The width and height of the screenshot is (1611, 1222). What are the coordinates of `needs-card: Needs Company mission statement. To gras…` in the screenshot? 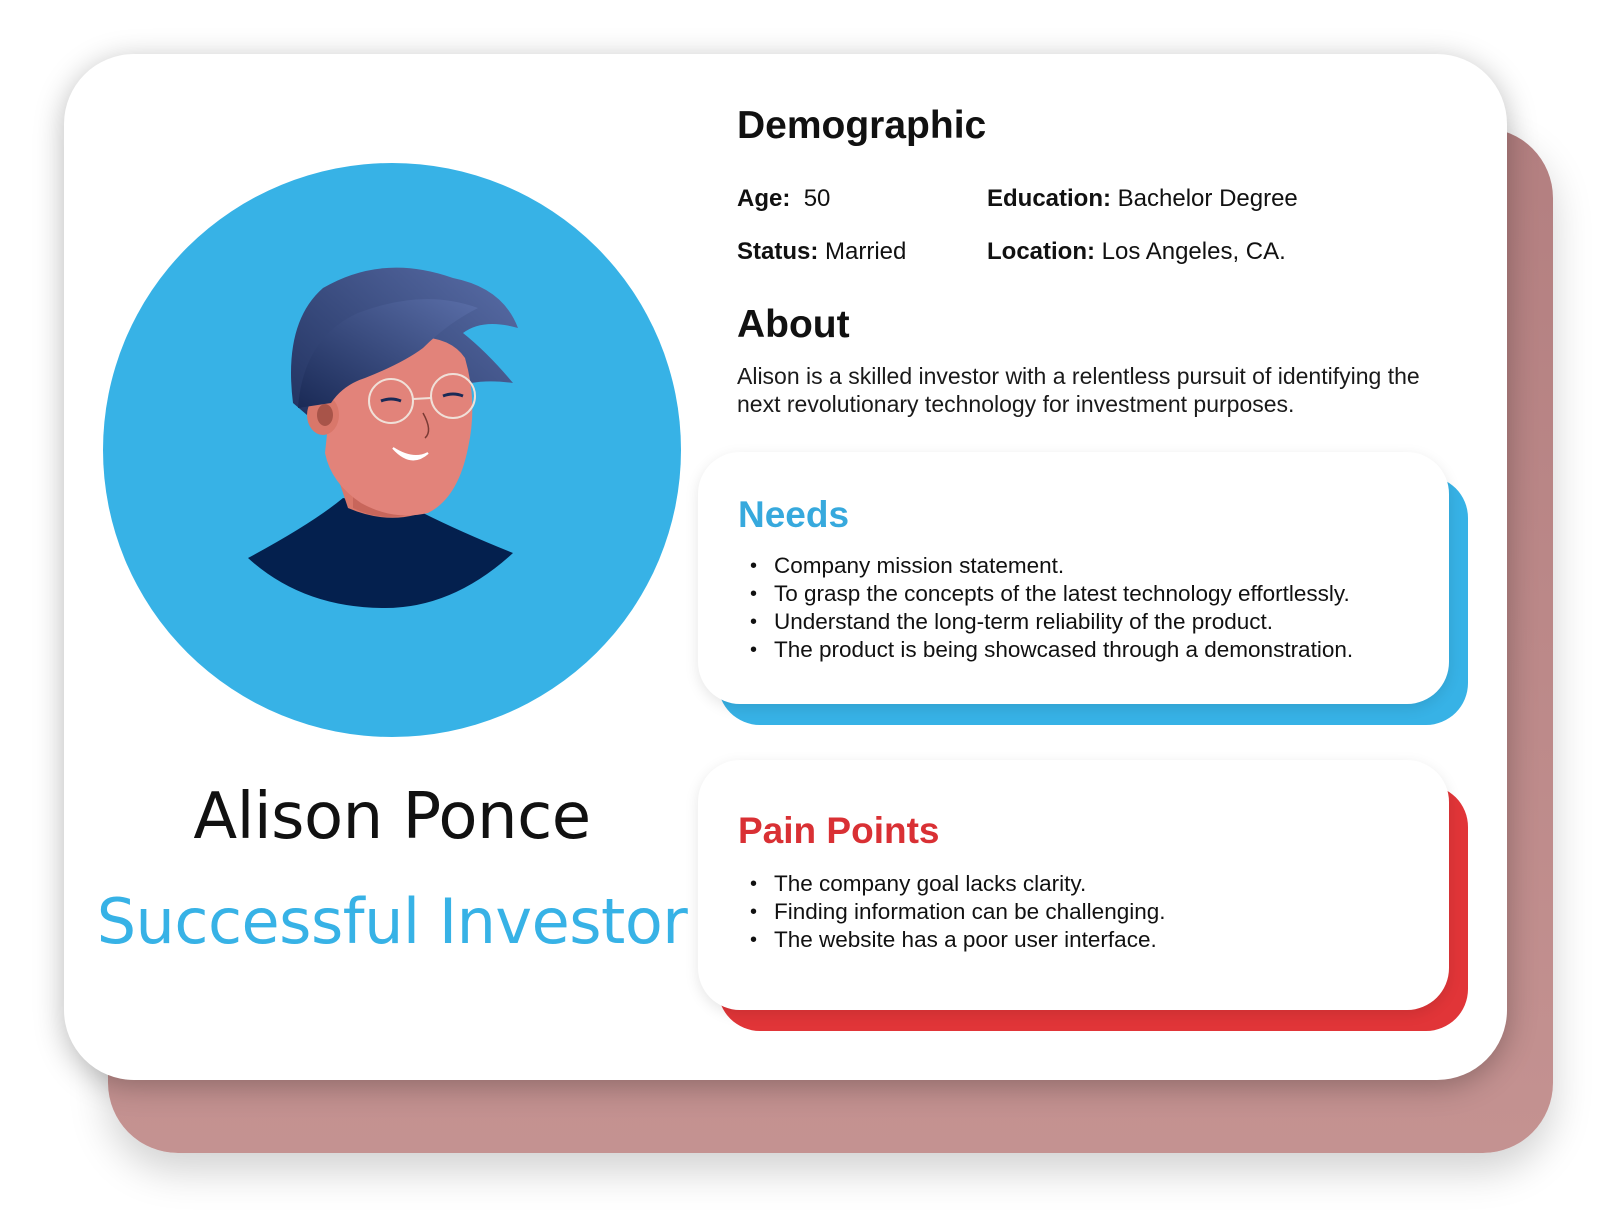 It's located at (1073, 578).